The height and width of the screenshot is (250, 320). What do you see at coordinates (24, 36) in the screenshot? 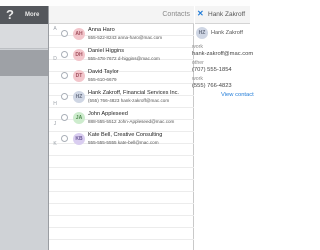
I see `sidebar-item` at bounding box center [24, 36].